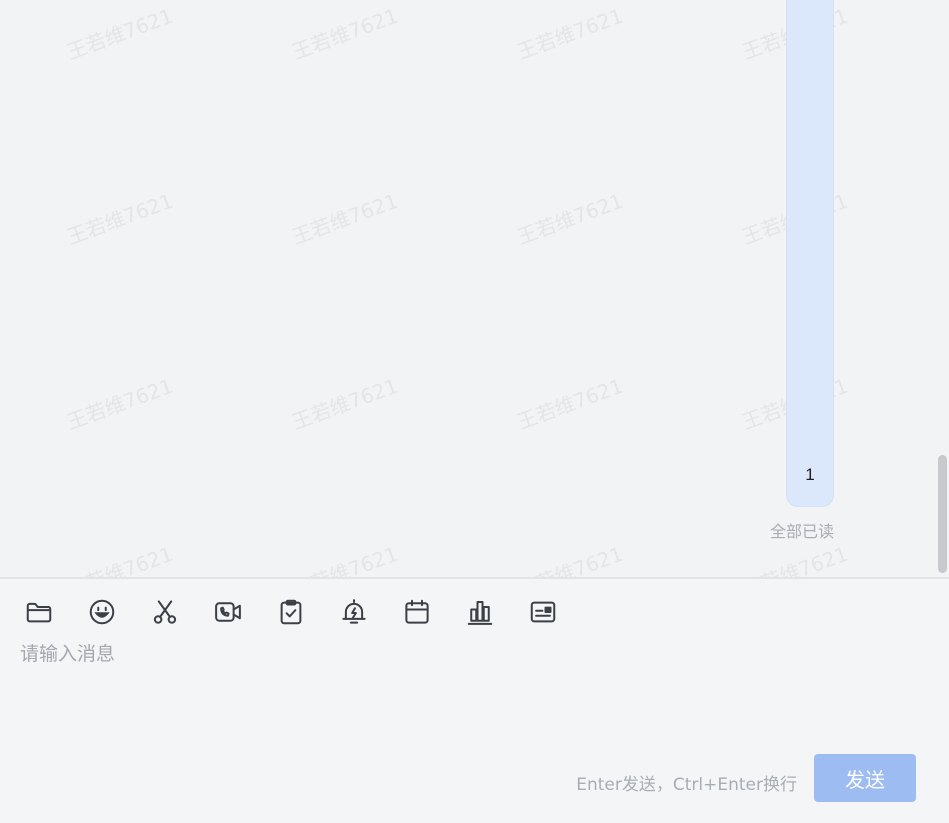  I want to click on card-icon, so click(557, 612).